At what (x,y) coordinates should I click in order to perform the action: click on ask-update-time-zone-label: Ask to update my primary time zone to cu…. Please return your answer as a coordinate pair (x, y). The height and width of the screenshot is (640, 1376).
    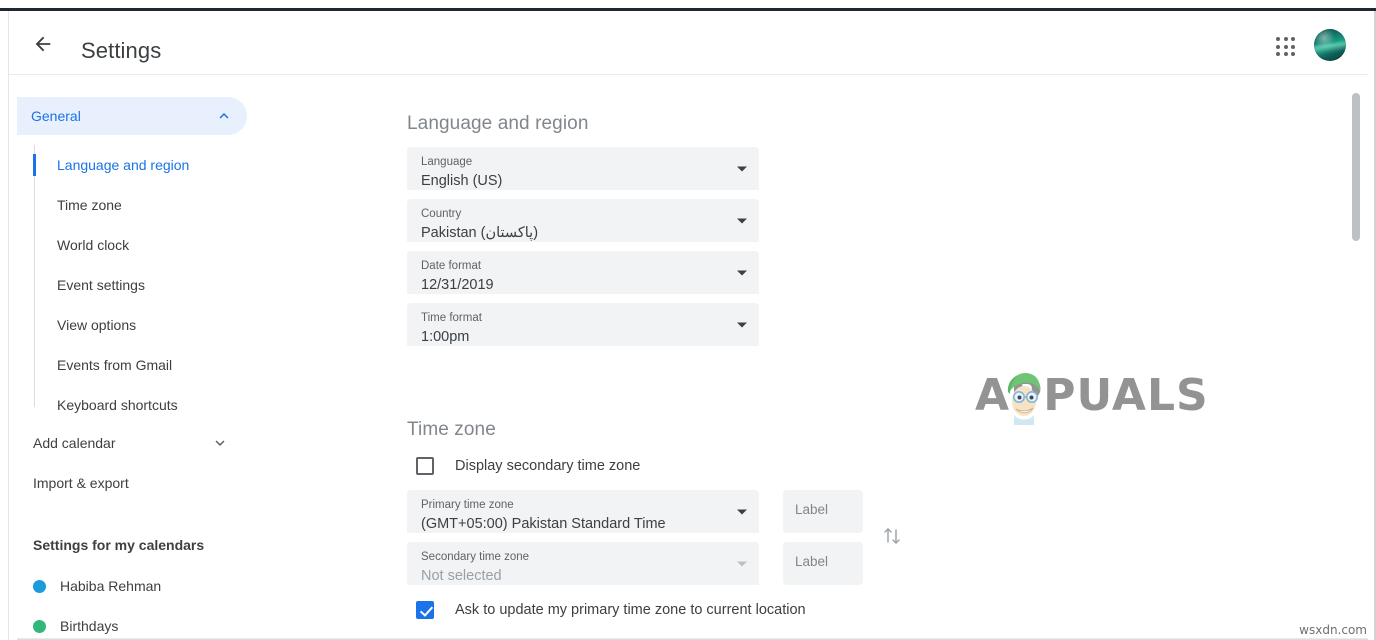
    Looking at the image, I should click on (630, 610).